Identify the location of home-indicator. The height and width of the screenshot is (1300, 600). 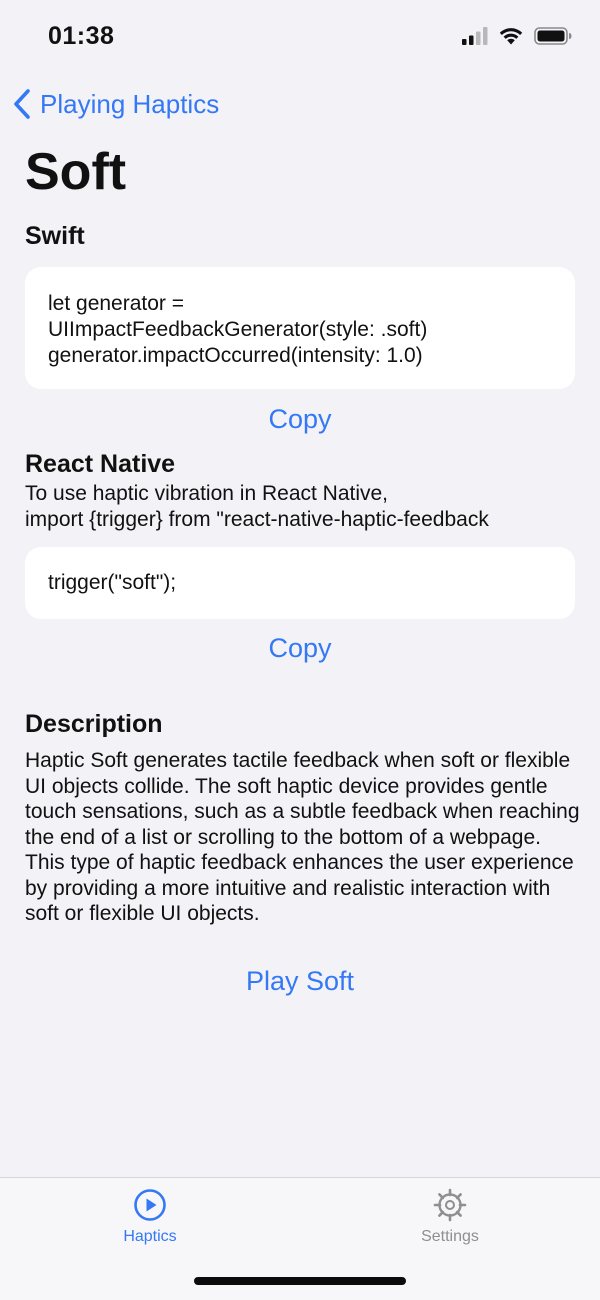
(300, 1281).